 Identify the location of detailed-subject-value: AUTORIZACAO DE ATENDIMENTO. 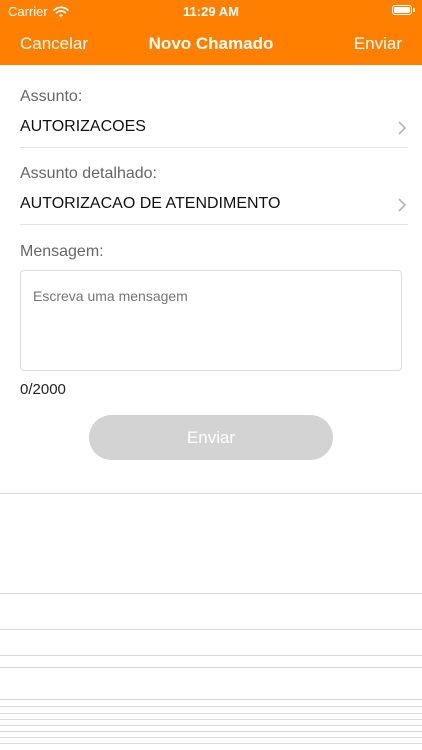
(150, 203).